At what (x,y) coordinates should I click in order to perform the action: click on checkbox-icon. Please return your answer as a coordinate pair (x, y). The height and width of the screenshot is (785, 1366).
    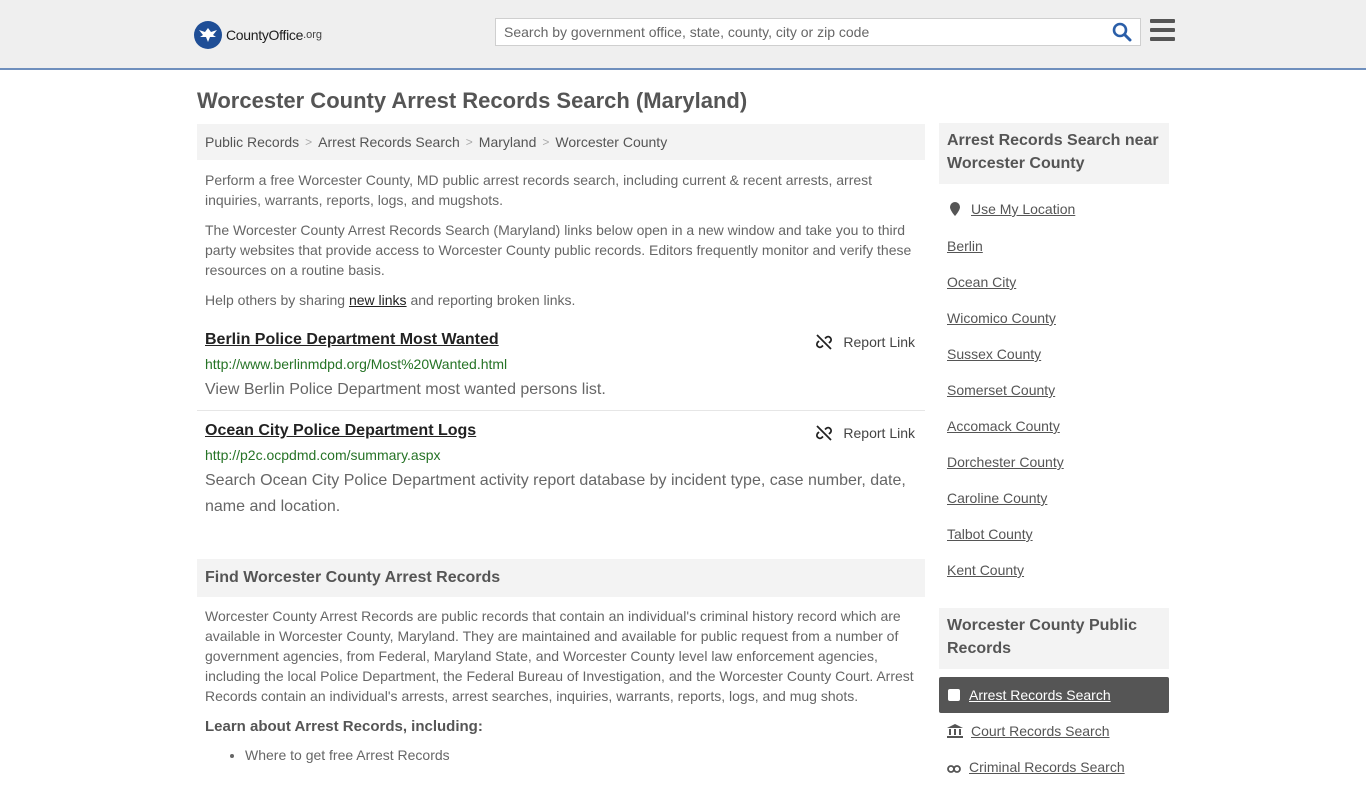
    Looking at the image, I should click on (954, 695).